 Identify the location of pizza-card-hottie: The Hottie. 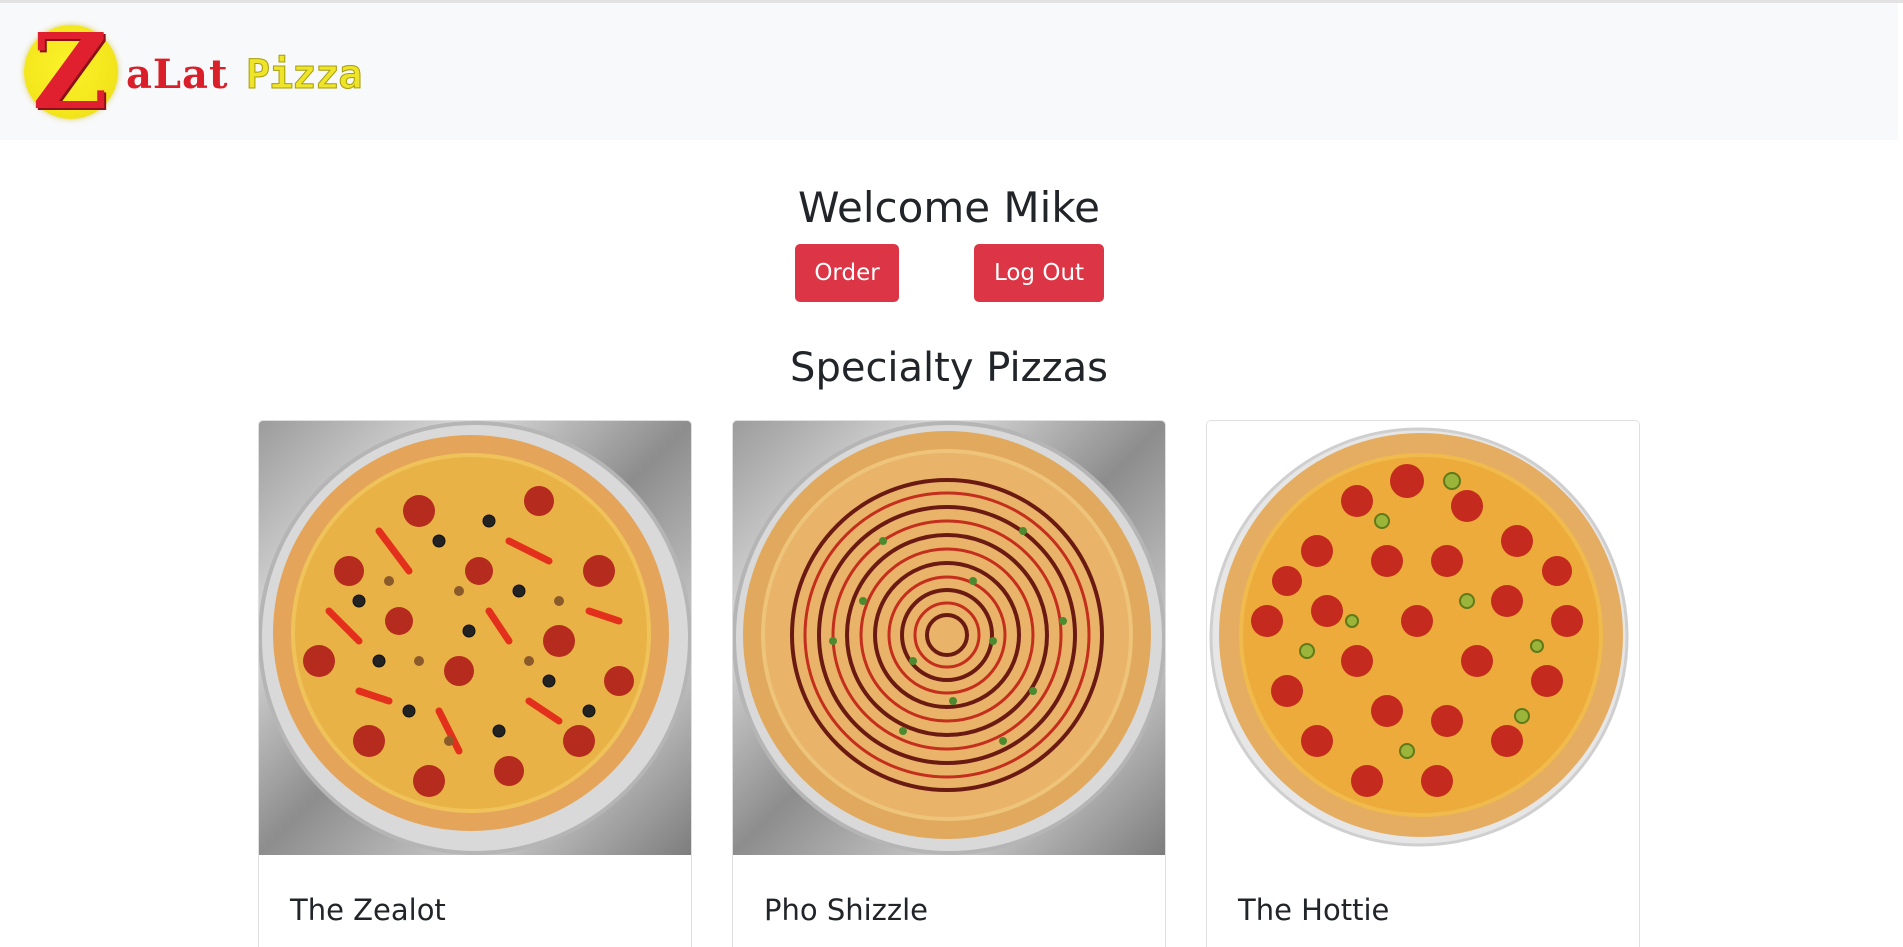
(1423, 683).